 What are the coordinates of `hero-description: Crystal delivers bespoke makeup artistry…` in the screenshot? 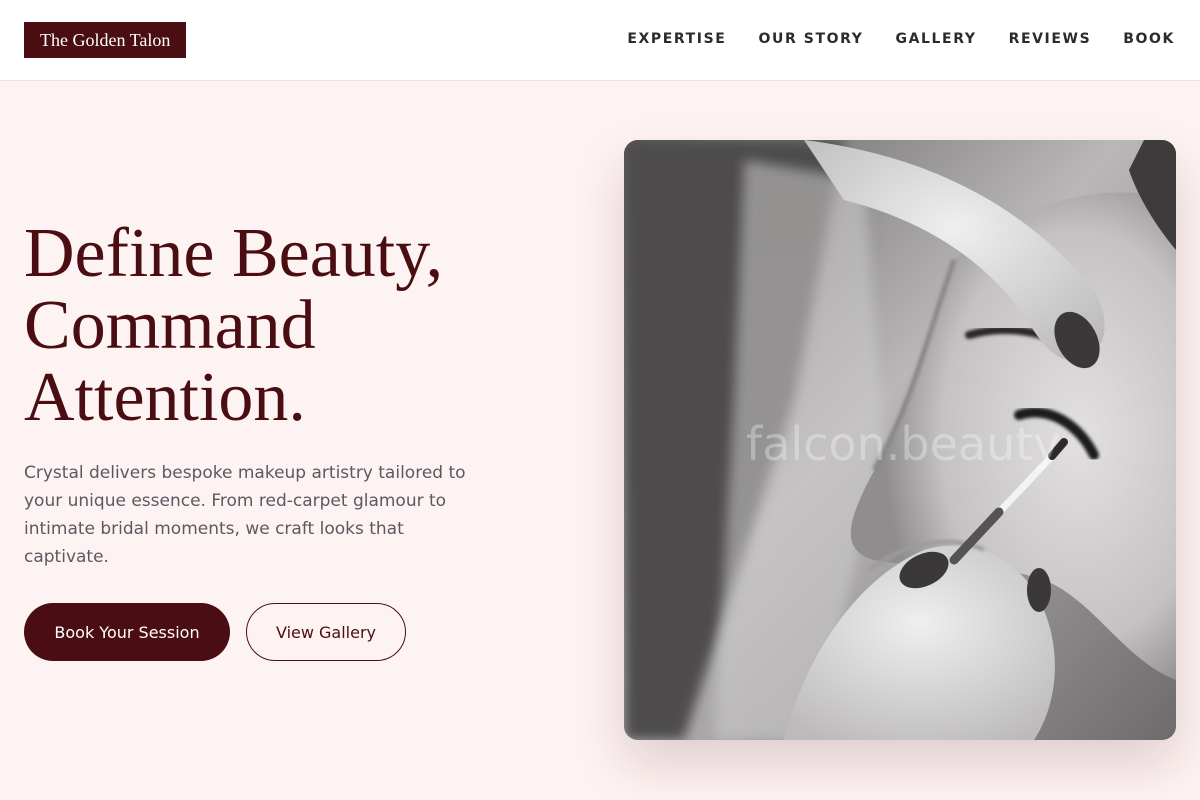 It's located at (245, 515).